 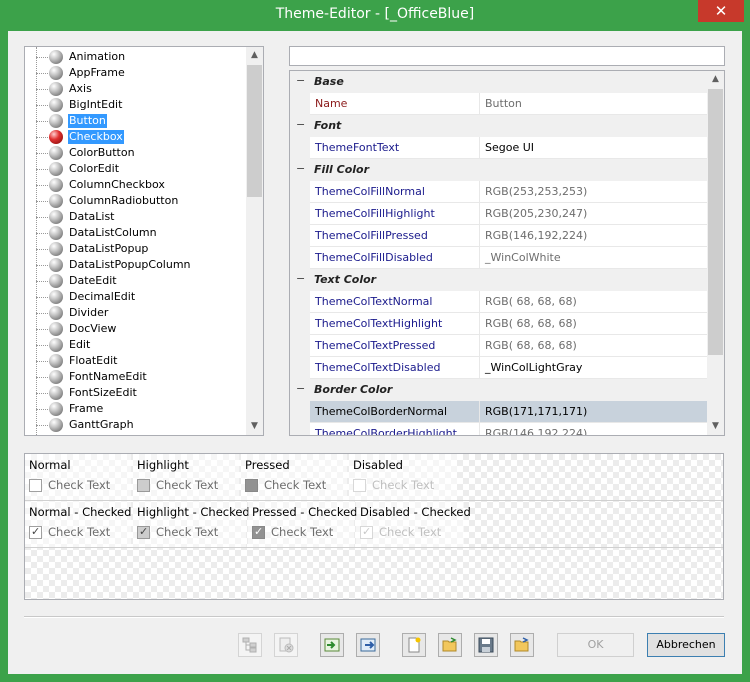 I want to click on property-row: ThemeColFillHighlight RGB(205,230,247), so click(x=499, y=214).